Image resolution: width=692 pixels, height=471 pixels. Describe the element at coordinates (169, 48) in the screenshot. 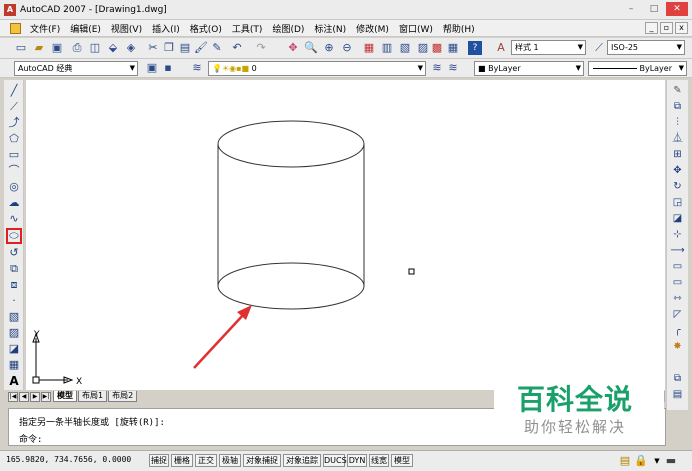

I see `copy-clip-icon: ❐` at that location.